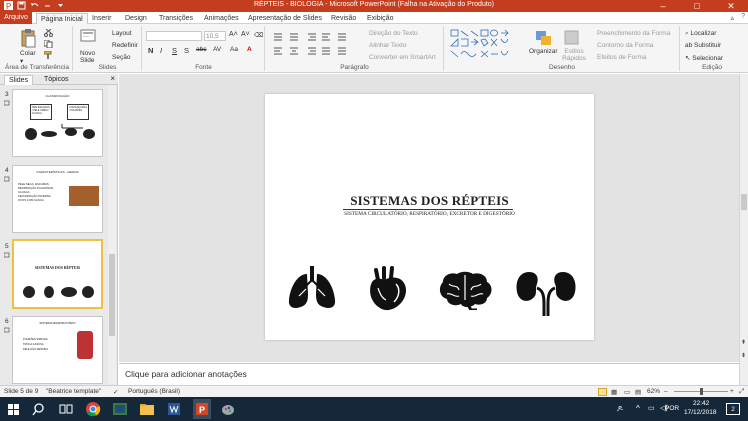  What do you see at coordinates (343, 18) in the screenshot?
I see `tab-review: Revisão` at bounding box center [343, 18].